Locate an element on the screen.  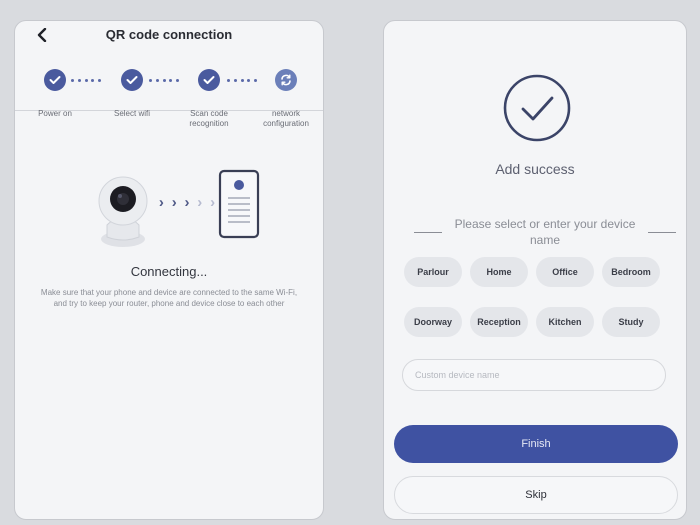
step-label: network configuration is located at coordinates (286, 118).